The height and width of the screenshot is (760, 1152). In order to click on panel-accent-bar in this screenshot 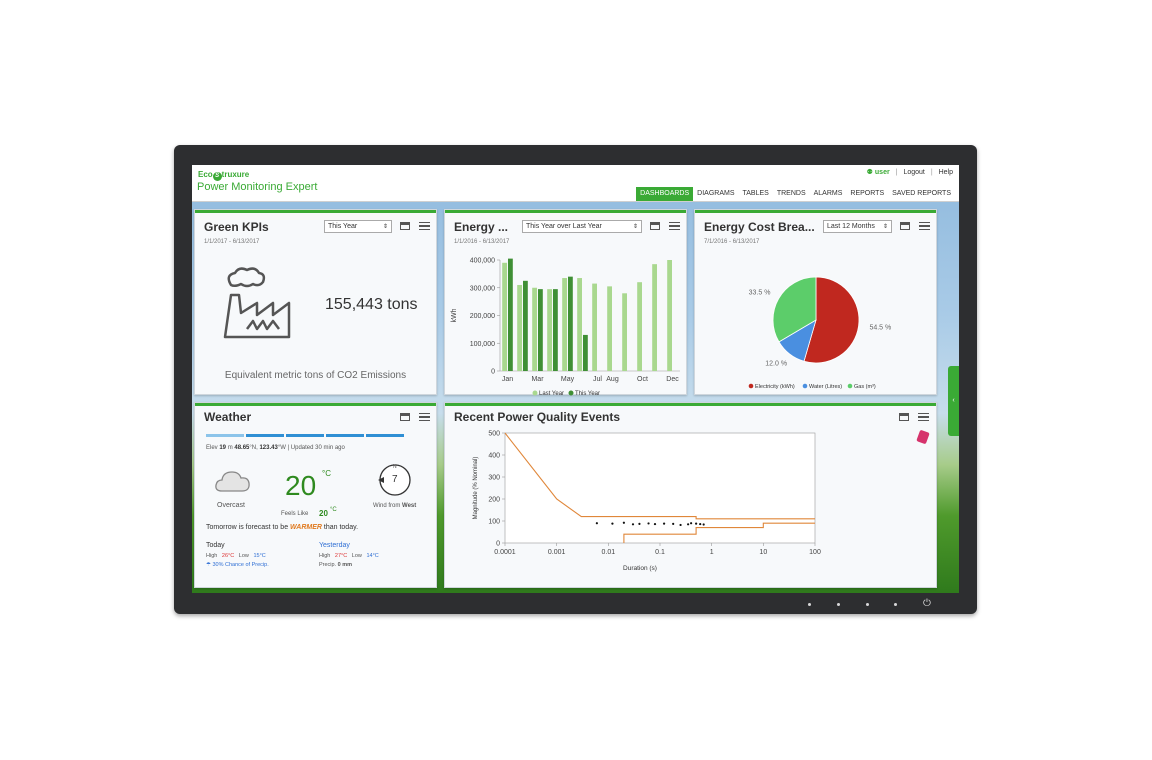, I will do `click(815, 211)`.